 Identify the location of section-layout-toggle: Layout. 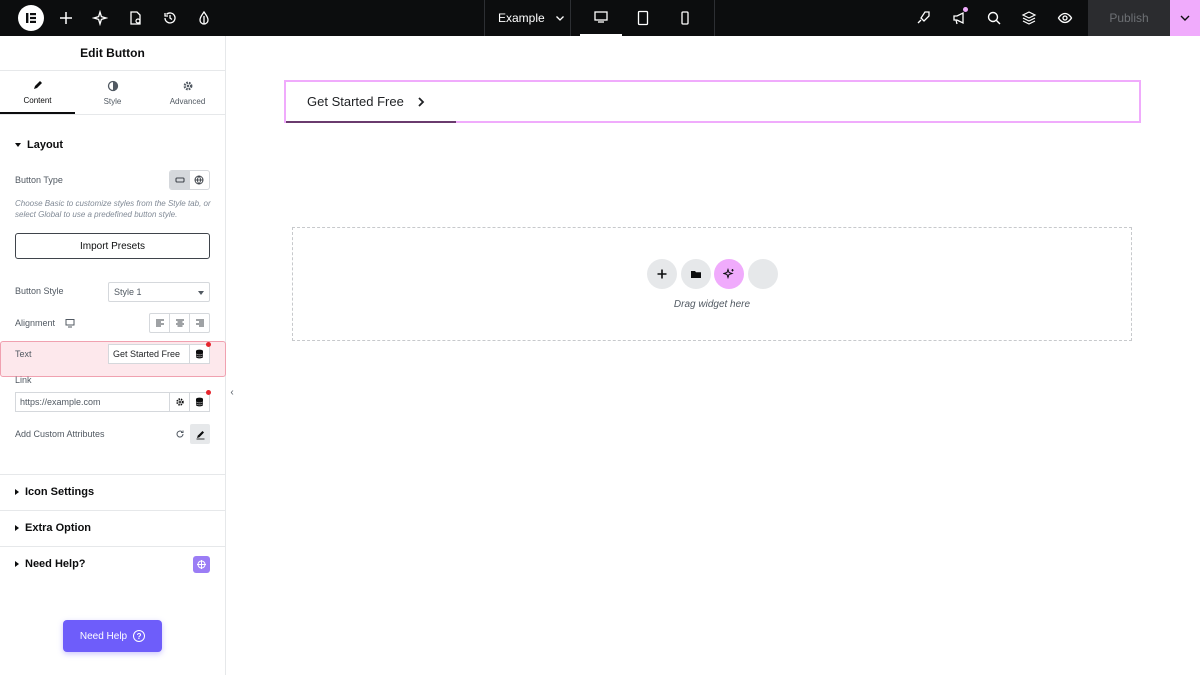
(39, 145).